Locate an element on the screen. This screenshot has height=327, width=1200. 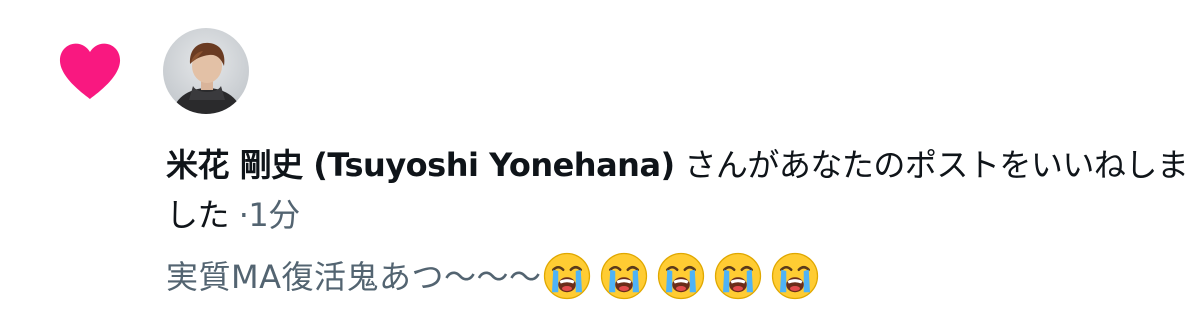
heart-icon is located at coordinates (90, 71).